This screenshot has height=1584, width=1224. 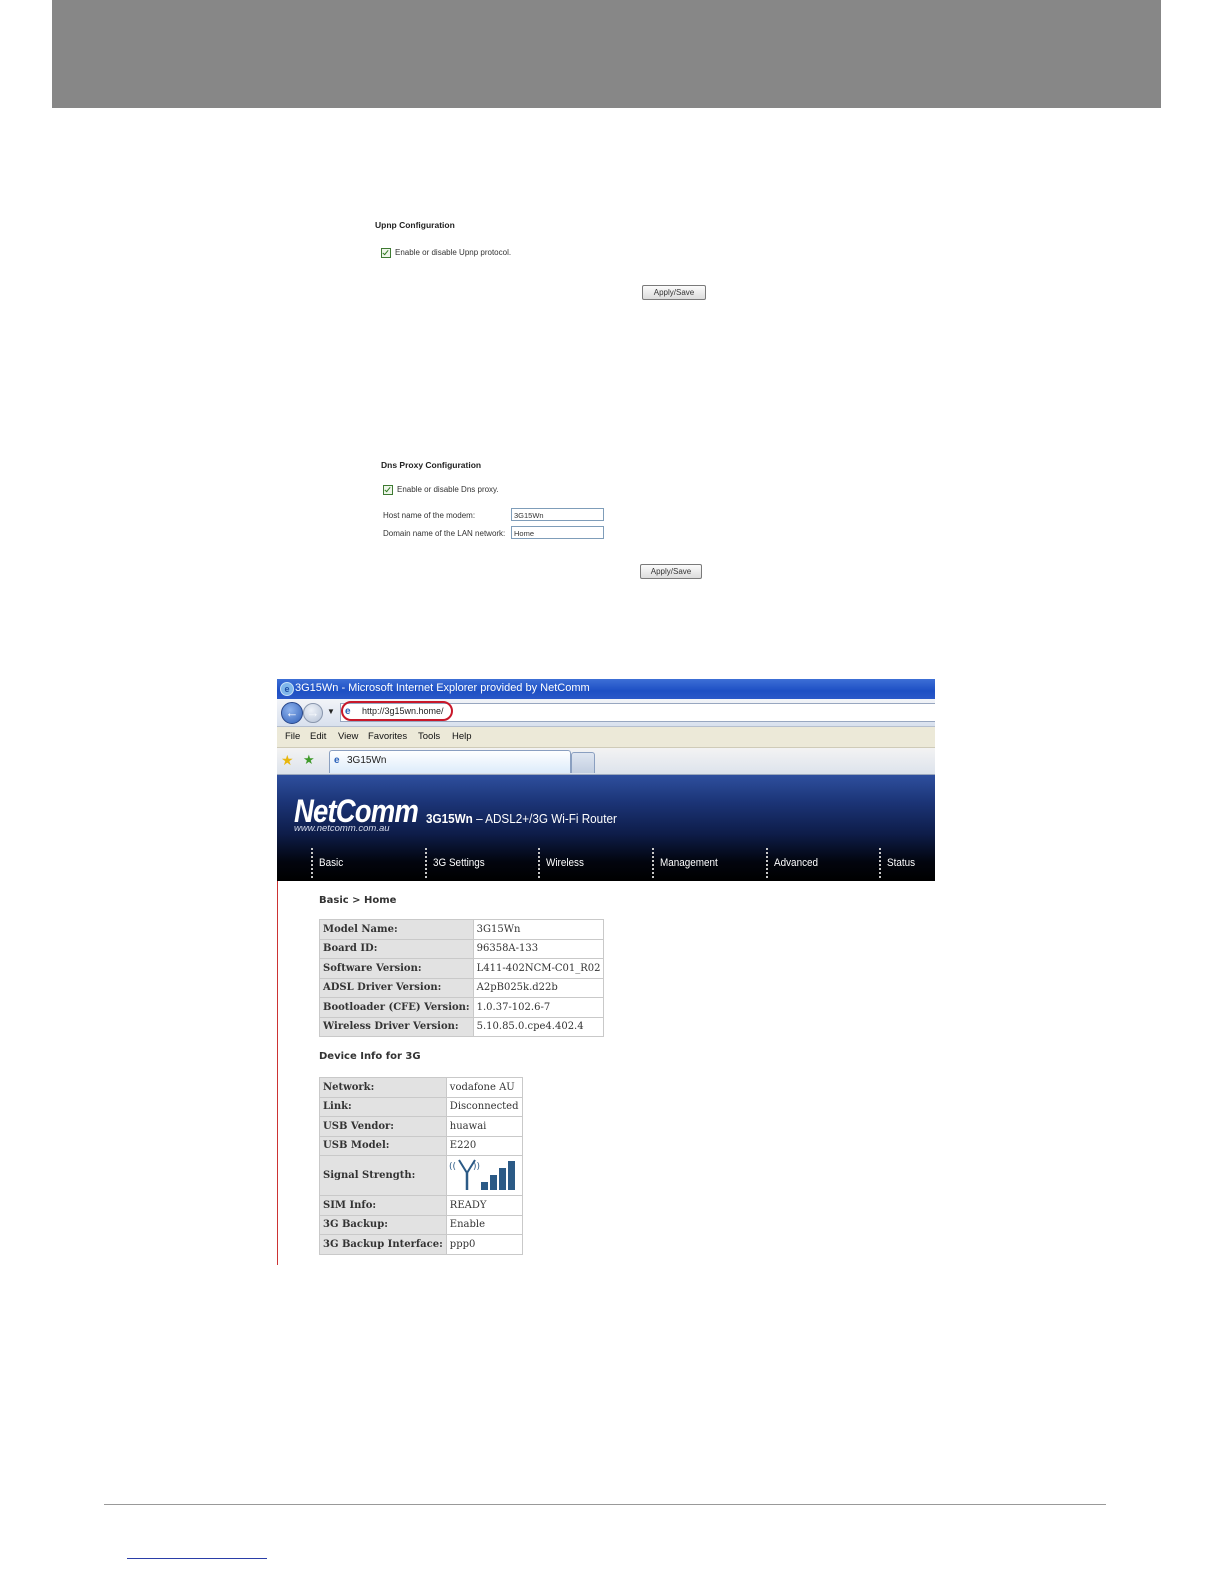 What do you see at coordinates (453, 252) in the screenshot?
I see `upnp-checkbox-label: Enable or disable Upnp protocol.` at bounding box center [453, 252].